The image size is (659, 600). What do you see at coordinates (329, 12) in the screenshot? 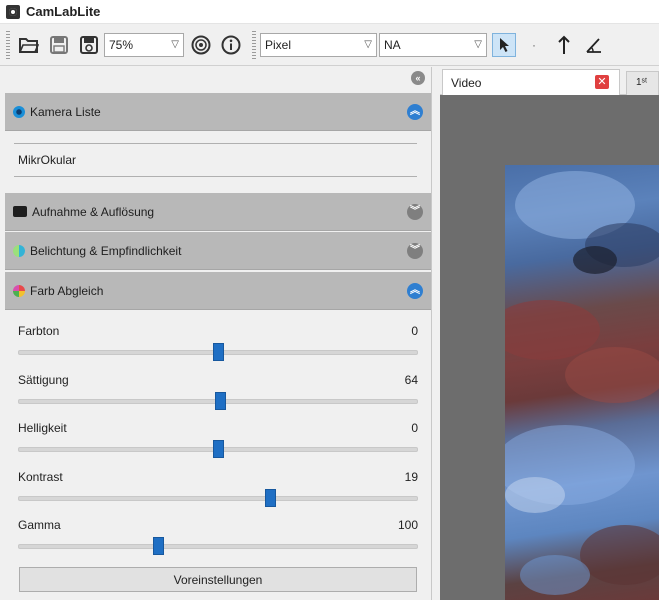
I see `title-bar: CamLabLite` at bounding box center [329, 12].